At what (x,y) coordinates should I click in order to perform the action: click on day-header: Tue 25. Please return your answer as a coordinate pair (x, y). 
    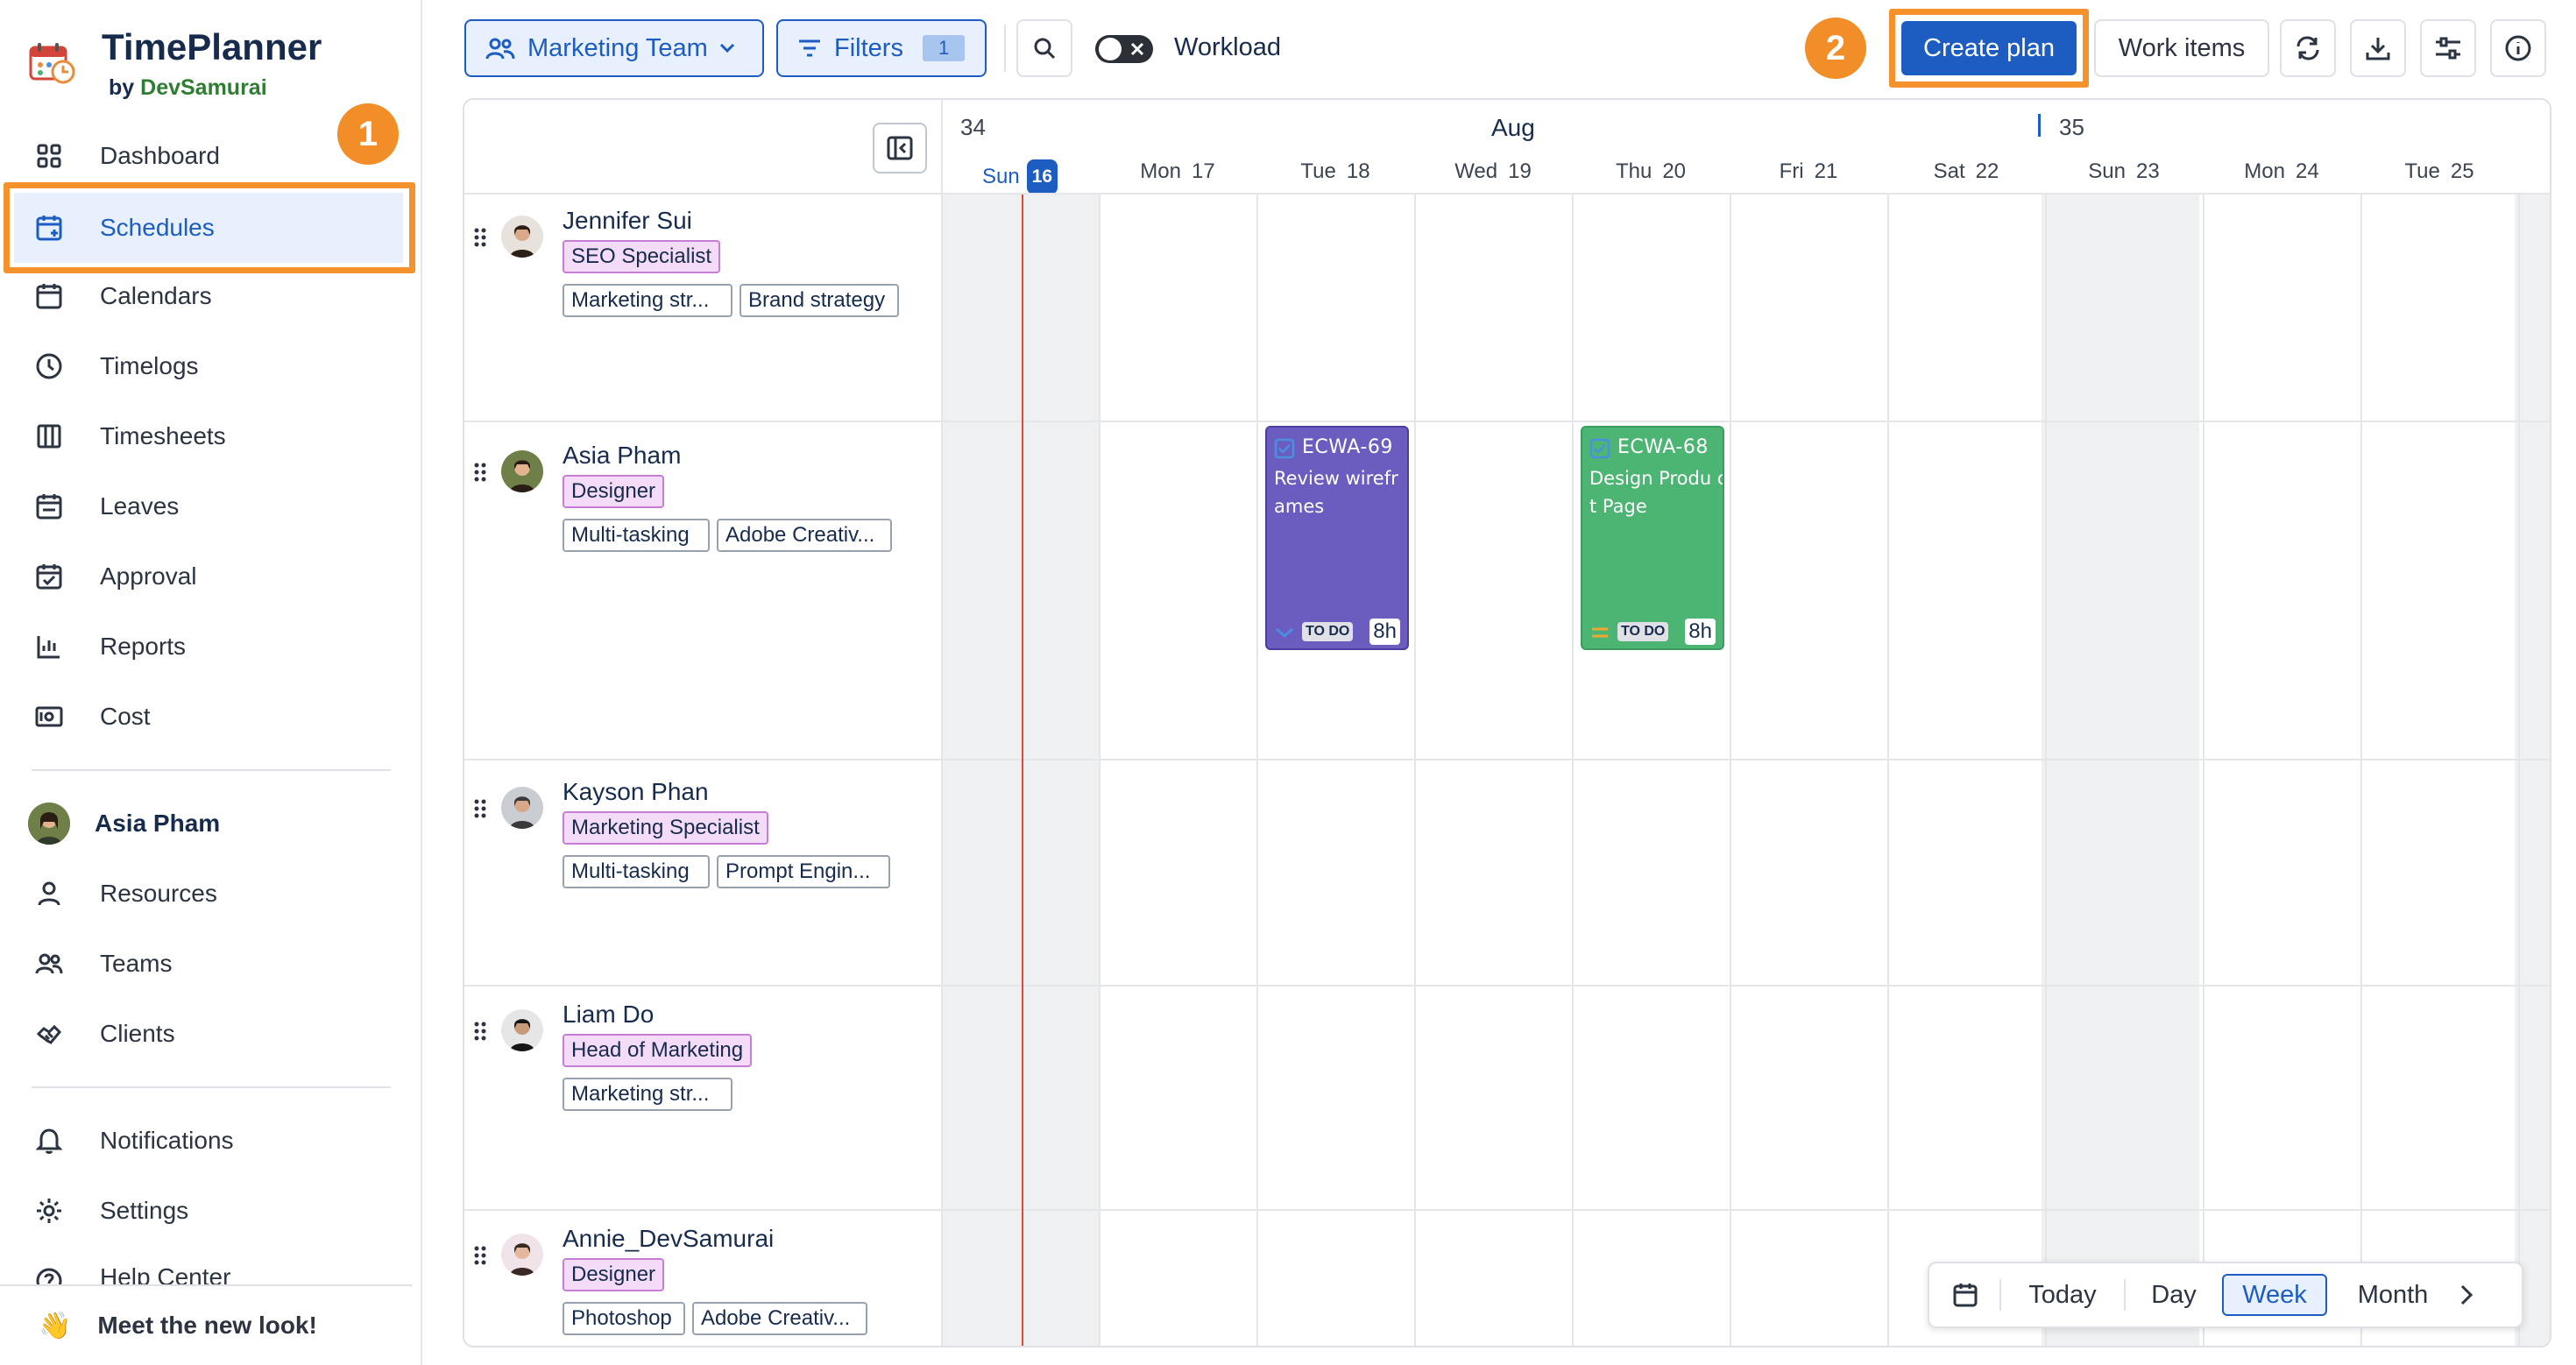
    Looking at the image, I should click on (2439, 171).